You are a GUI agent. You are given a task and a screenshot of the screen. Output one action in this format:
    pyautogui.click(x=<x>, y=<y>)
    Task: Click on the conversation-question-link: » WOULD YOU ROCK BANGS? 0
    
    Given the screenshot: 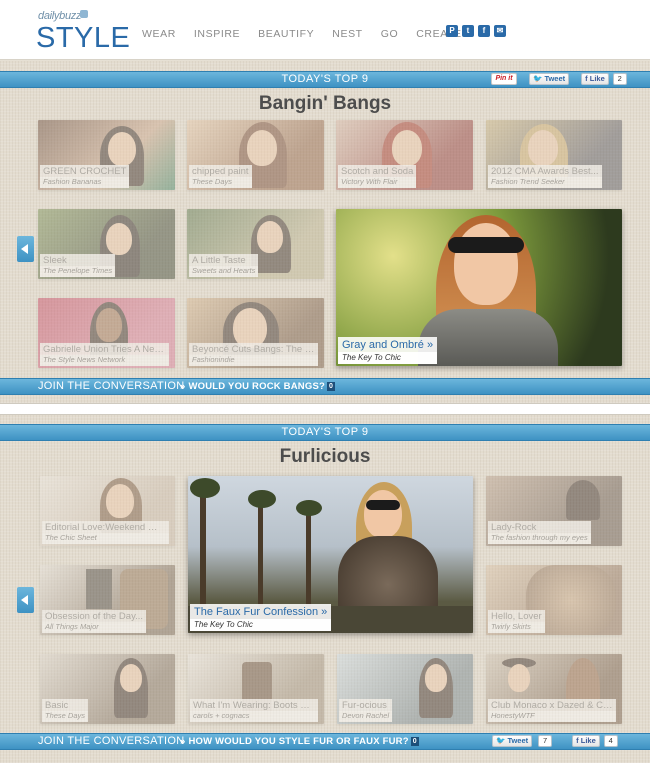 What is the action you would take?
    pyautogui.click(x=258, y=386)
    